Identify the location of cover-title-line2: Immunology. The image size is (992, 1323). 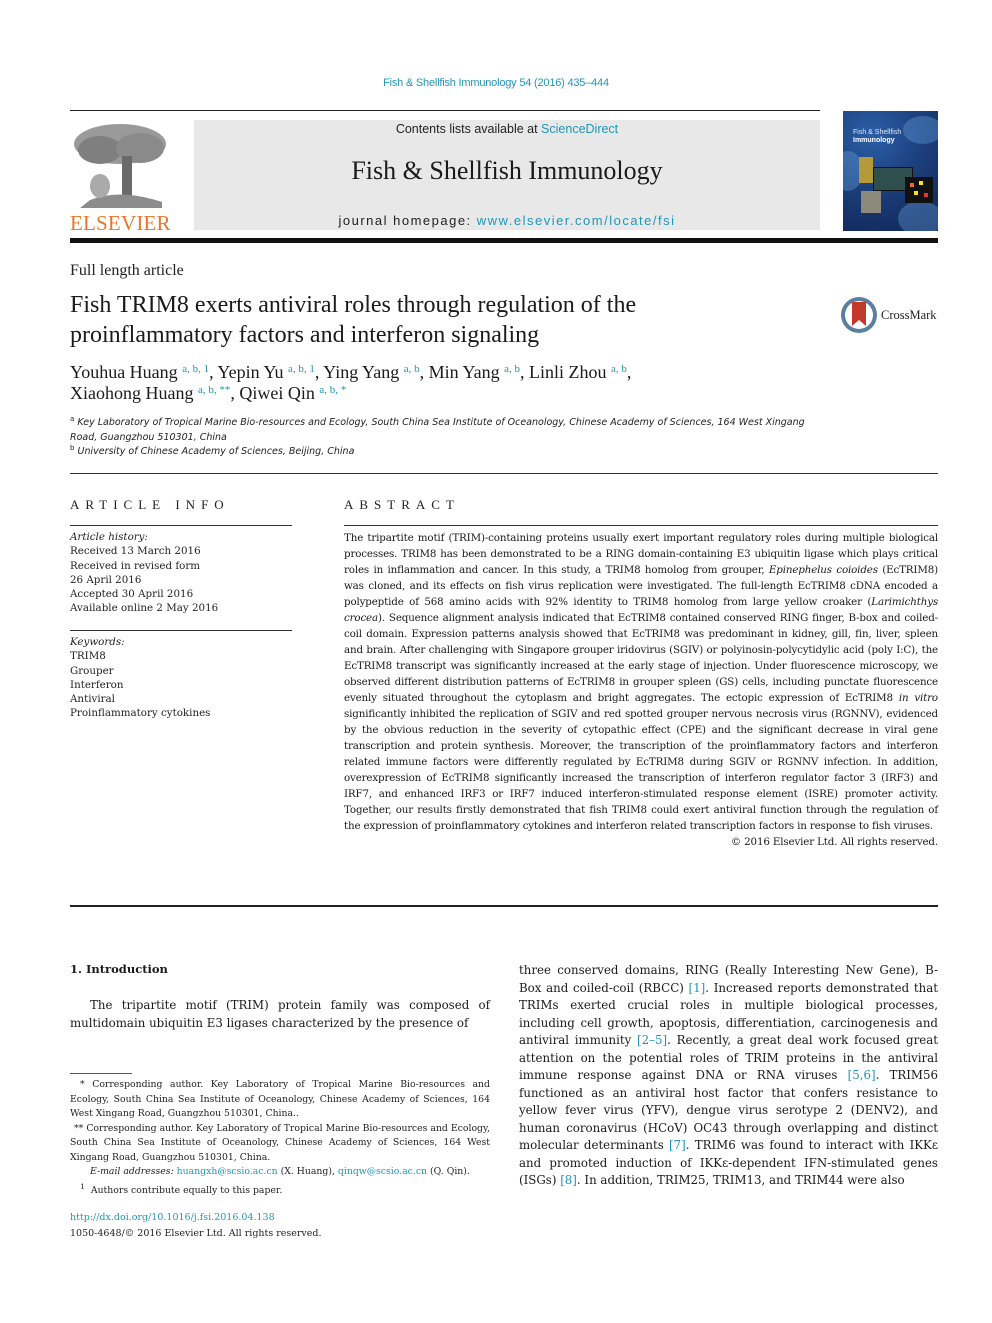
(874, 140).